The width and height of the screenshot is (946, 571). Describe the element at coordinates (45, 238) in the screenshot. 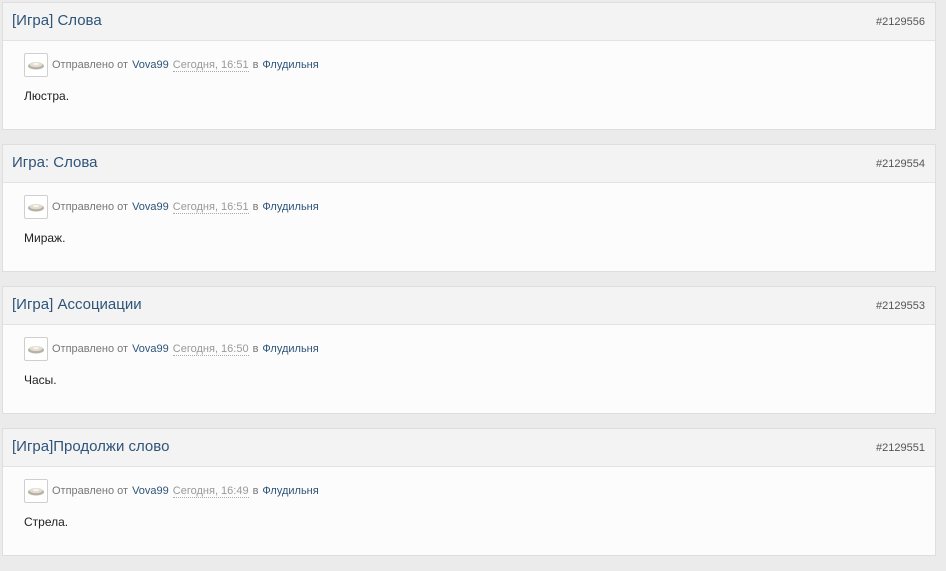

I see `post-text: Мираж.` at that location.